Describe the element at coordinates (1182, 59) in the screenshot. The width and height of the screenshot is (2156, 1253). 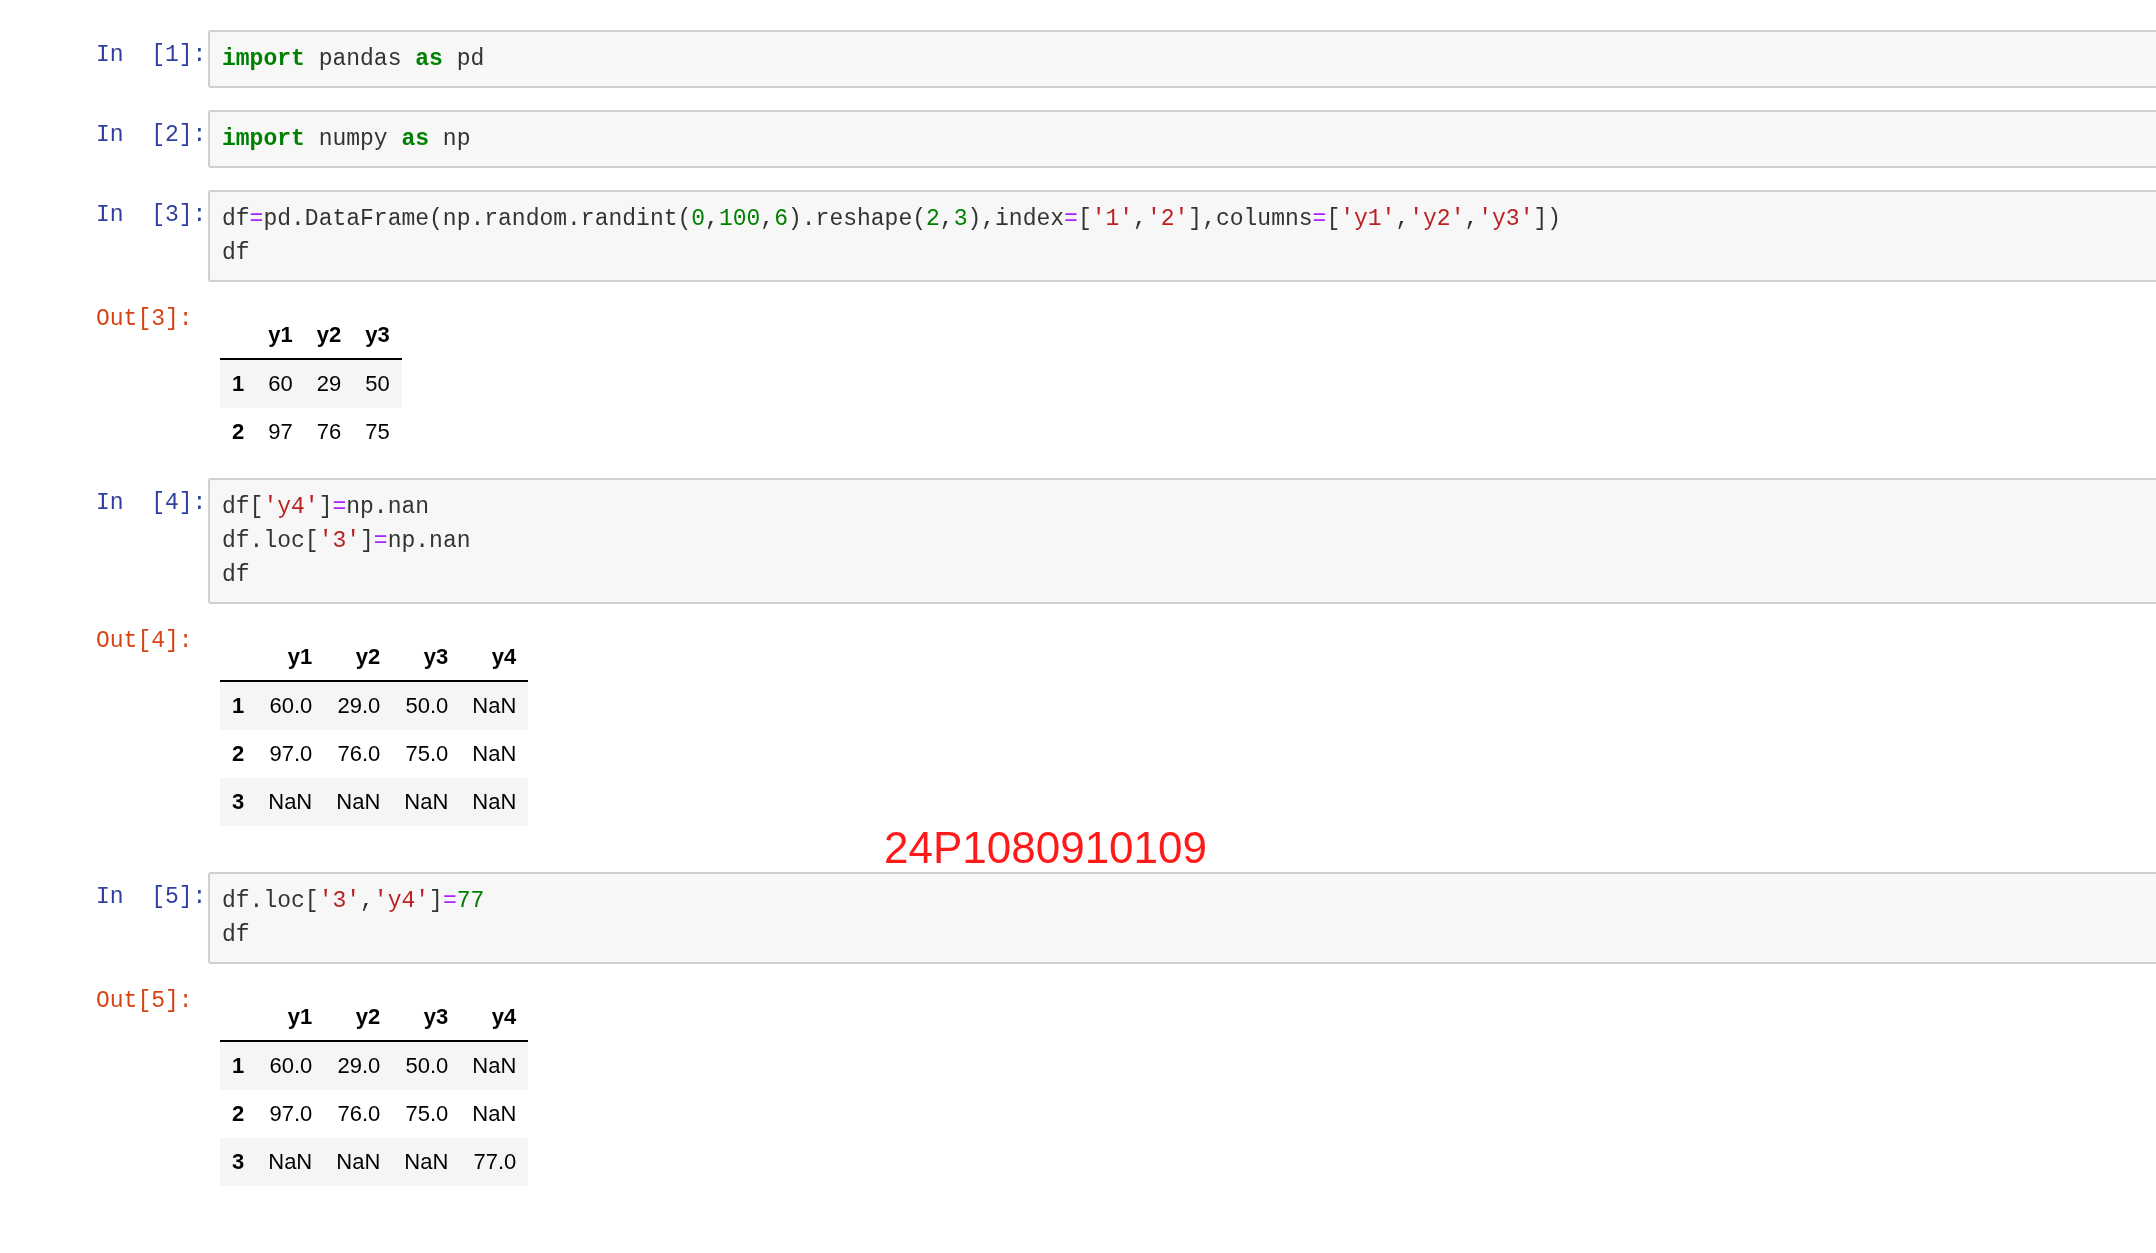
I see `code-cell: import pandas as pd` at that location.